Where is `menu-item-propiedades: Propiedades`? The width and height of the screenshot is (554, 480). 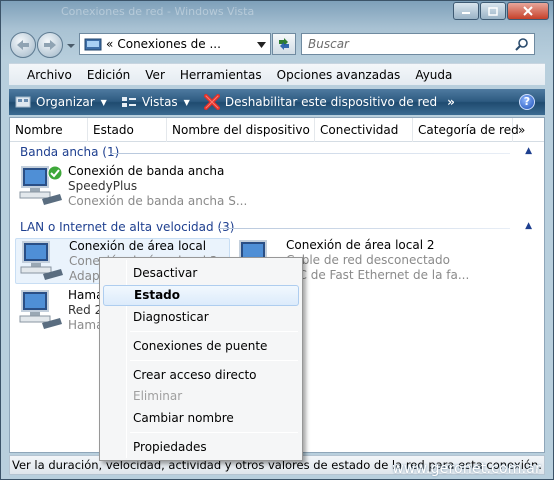
menu-item-propiedades: Propiedades is located at coordinates (201, 447).